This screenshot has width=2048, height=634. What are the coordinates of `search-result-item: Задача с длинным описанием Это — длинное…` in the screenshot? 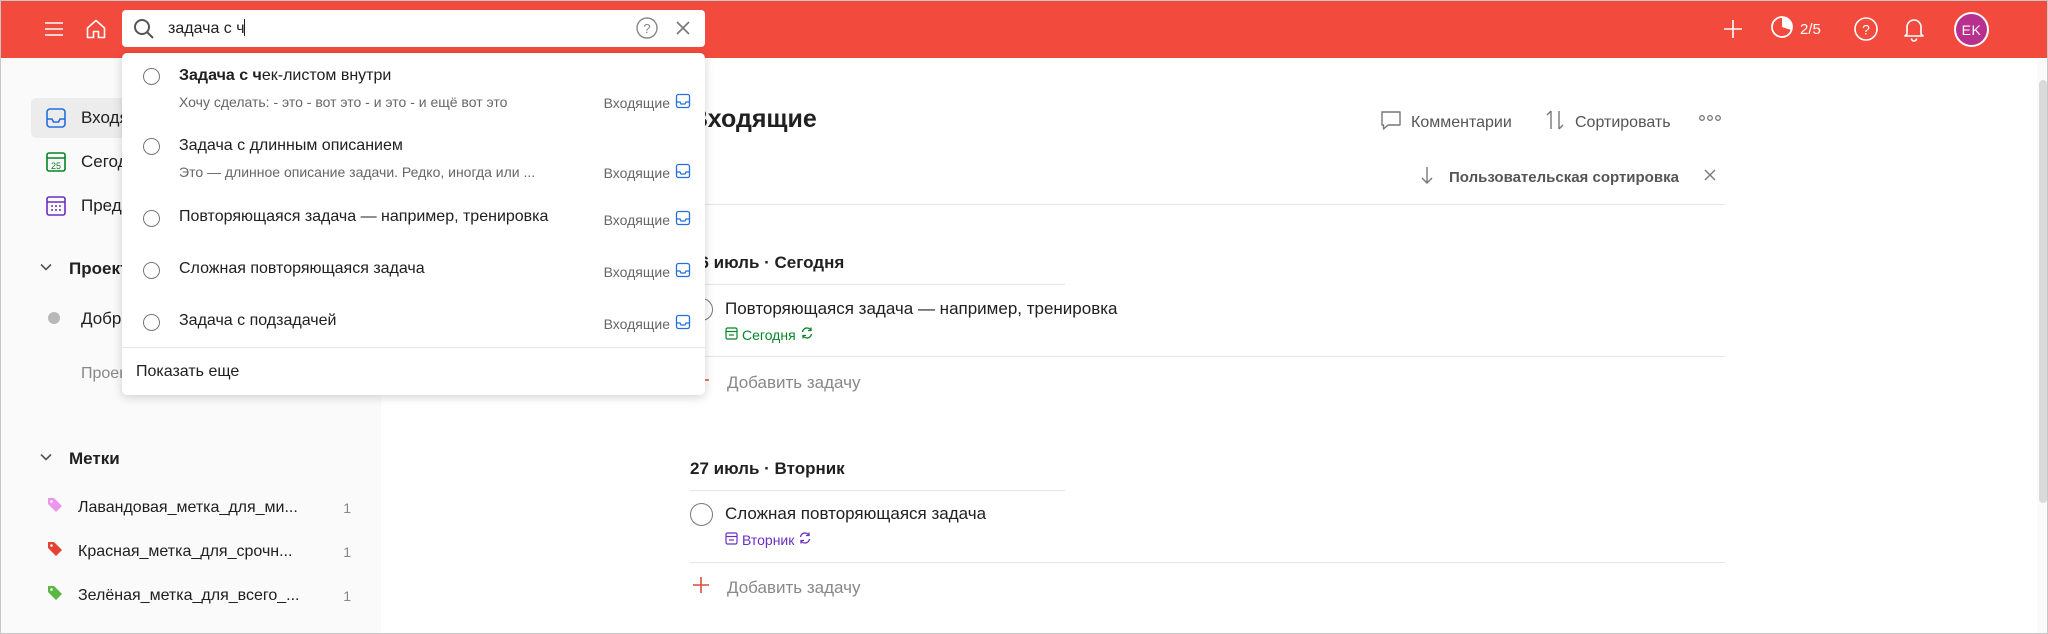 It's located at (413, 155).